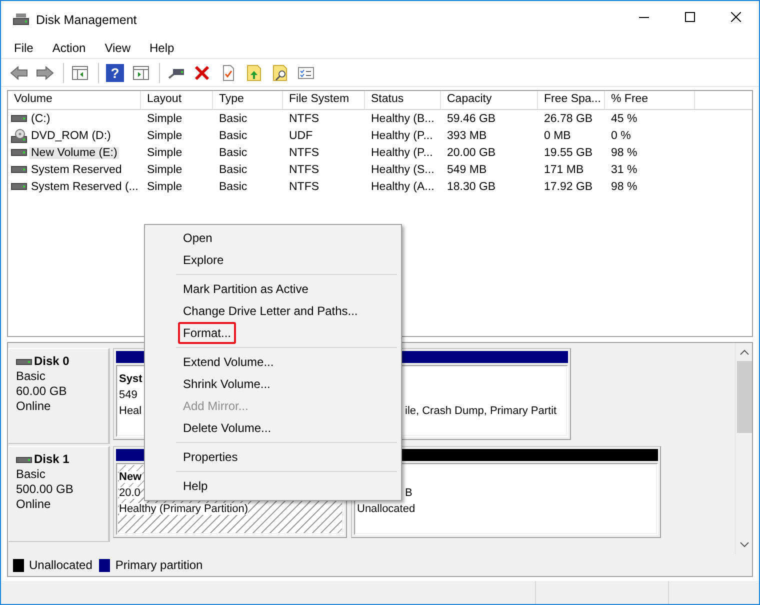 Image resolution: width=760 pixels, height=605 pixels. I want to click on partition-info: Heal, so click(130, 411).